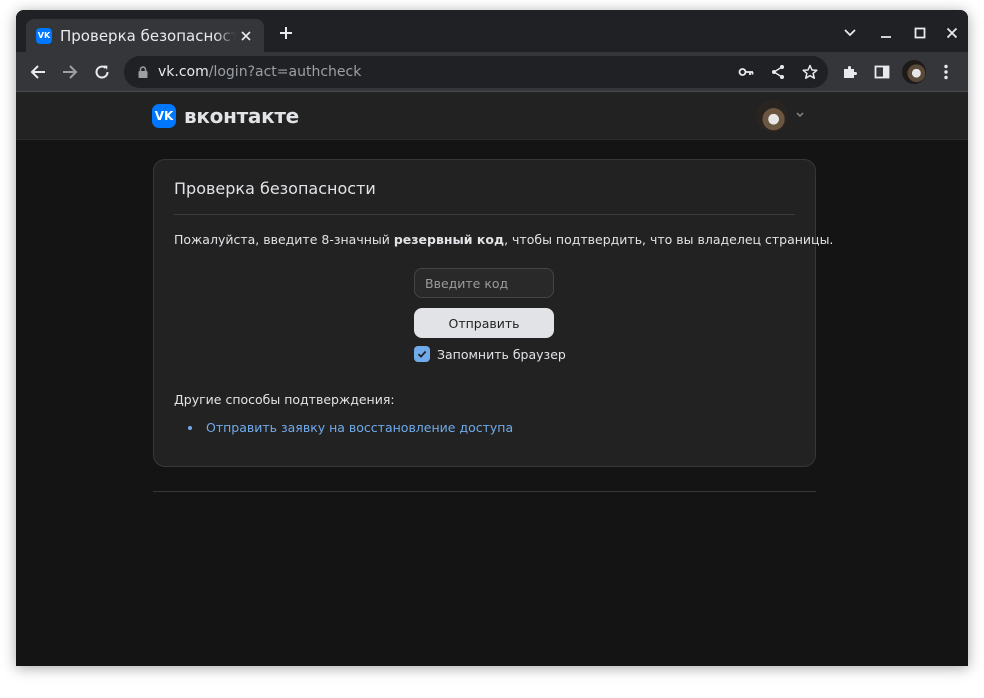 This screenshot has width=984, height=698. Describe the element at coordinates (746, 72) in the screenshot. I see `key-icon` at that location.